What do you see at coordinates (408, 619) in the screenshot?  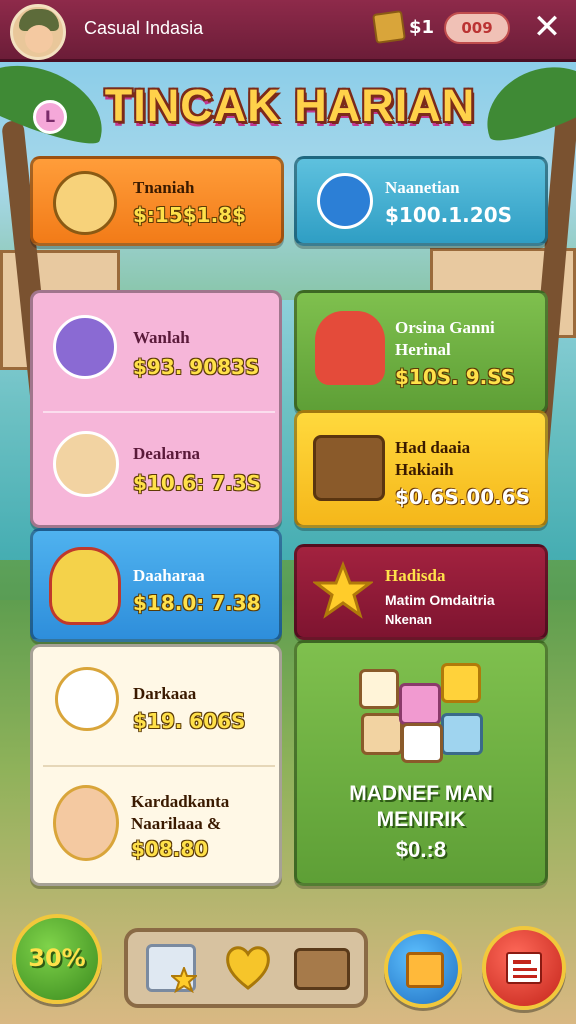 I see `item-description-line-2: Nkenan` at bounding box center [408, 619].